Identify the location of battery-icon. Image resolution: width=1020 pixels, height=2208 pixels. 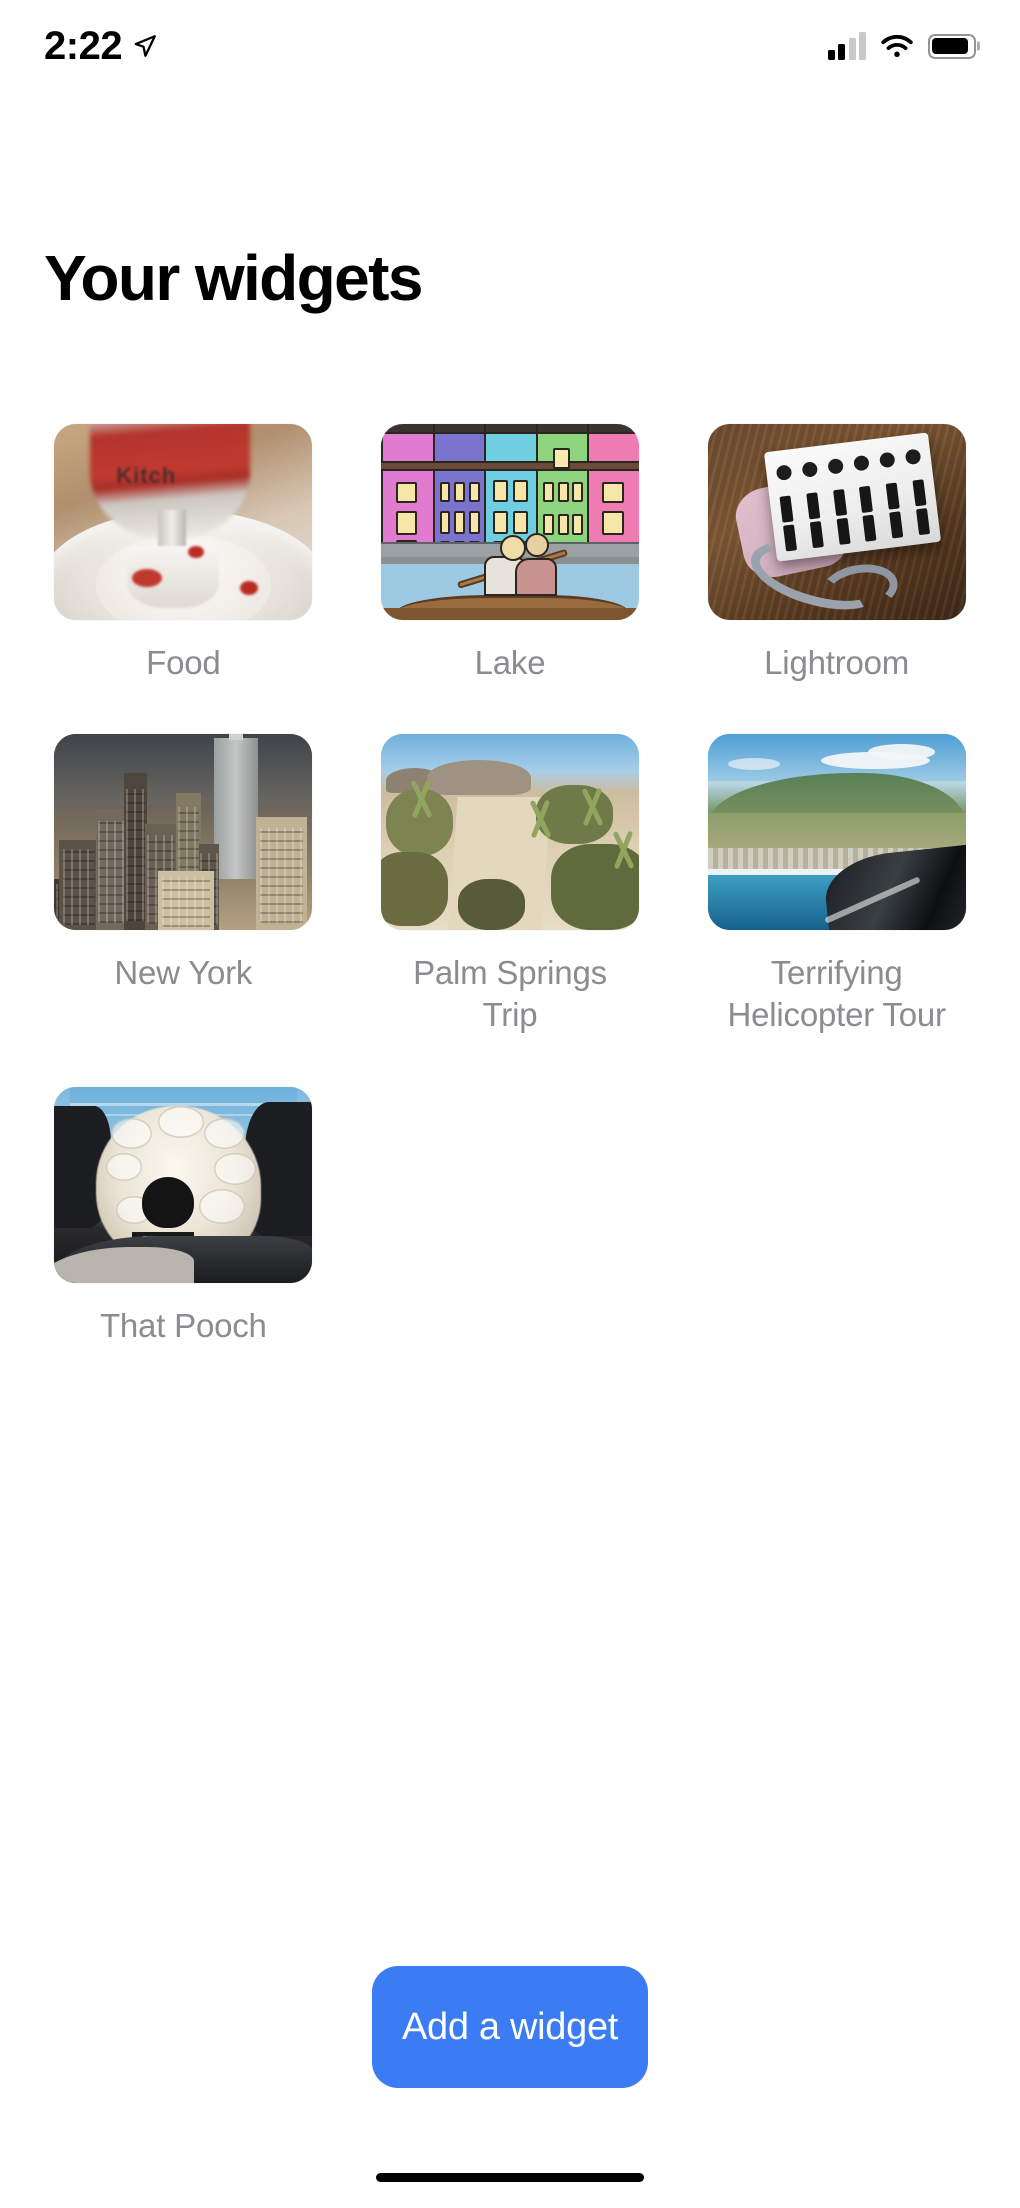
(952, 46).